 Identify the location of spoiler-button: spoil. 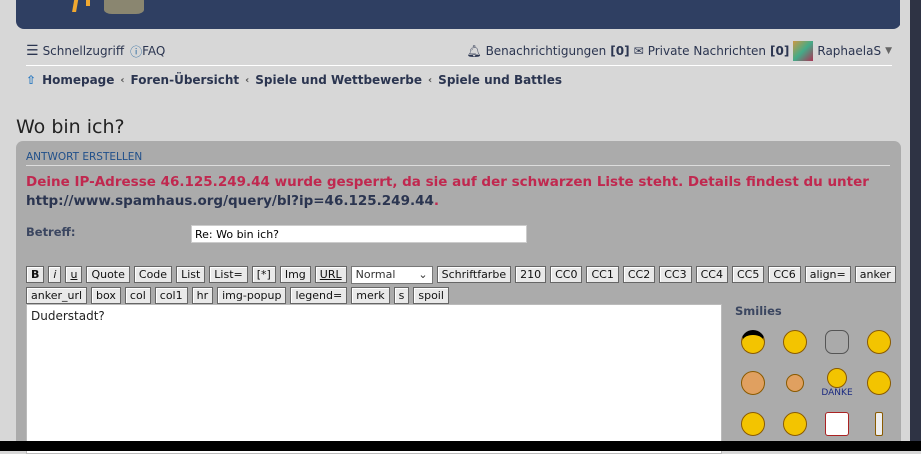
(431, 295).